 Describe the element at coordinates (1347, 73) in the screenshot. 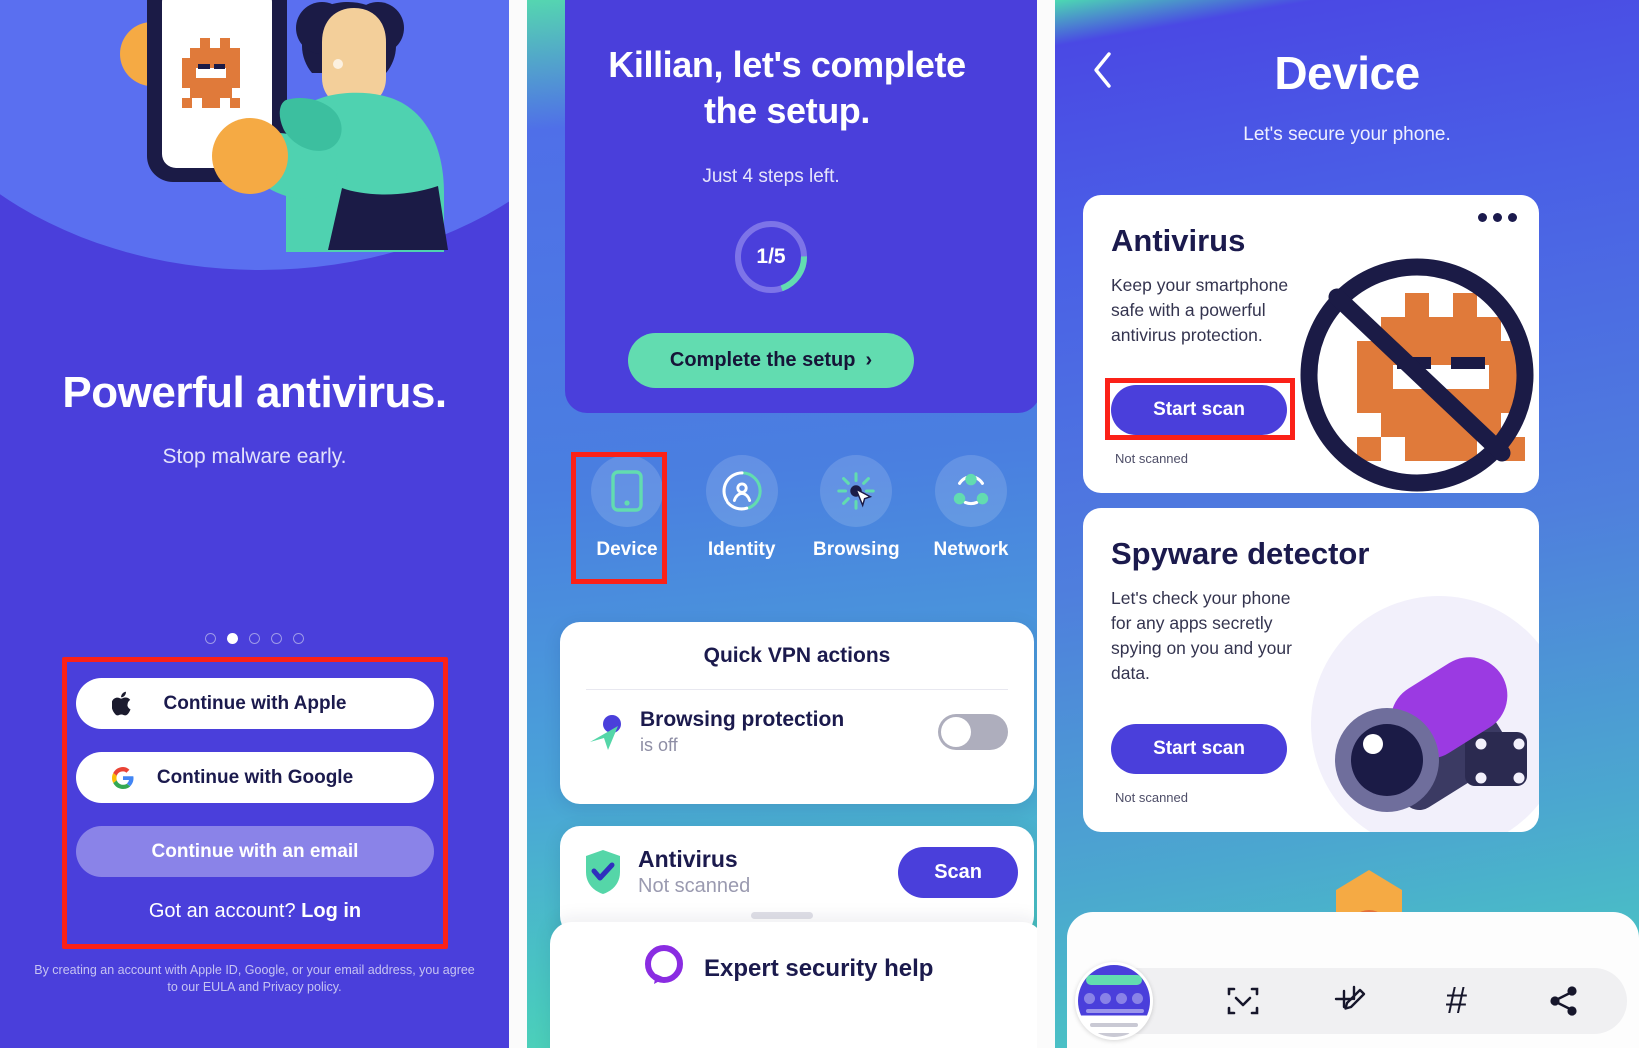

I see `device-page-title: Device` at that location.